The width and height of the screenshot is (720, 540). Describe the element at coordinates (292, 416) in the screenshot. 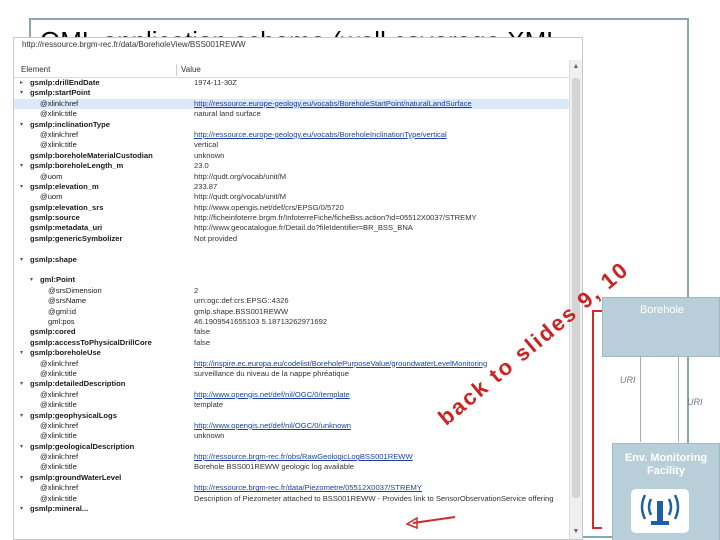

I see `table-row: ▾ gsmlp:geophysicalLogs` at that location.